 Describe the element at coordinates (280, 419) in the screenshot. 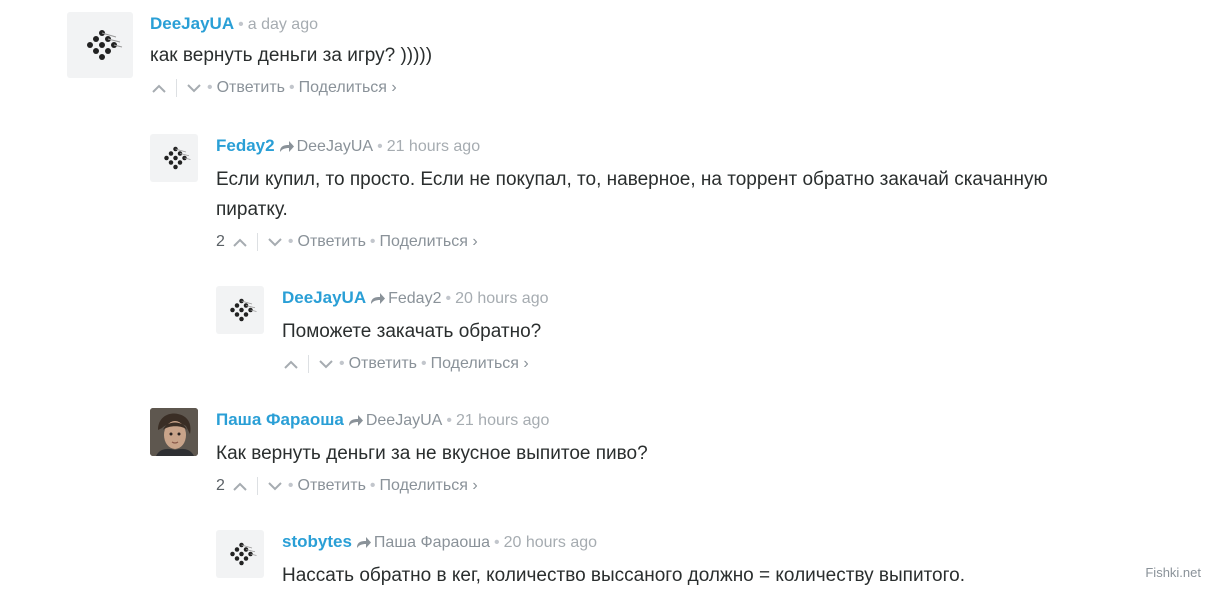

I see `author-name: Паша Фараоша` at that location.